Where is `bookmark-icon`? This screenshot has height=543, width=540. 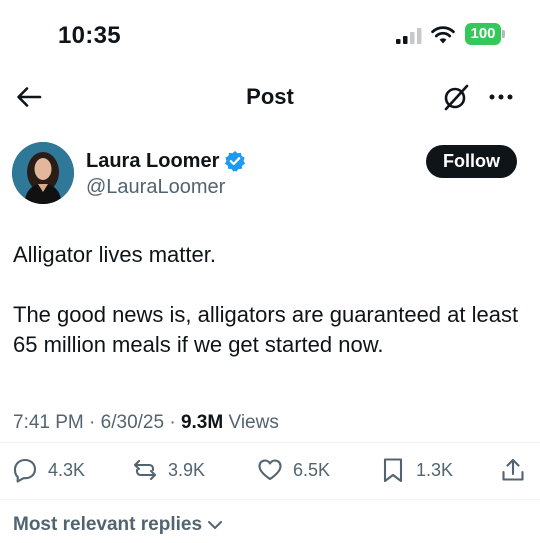
bookmark-icon is located at coordinates (393, 470).